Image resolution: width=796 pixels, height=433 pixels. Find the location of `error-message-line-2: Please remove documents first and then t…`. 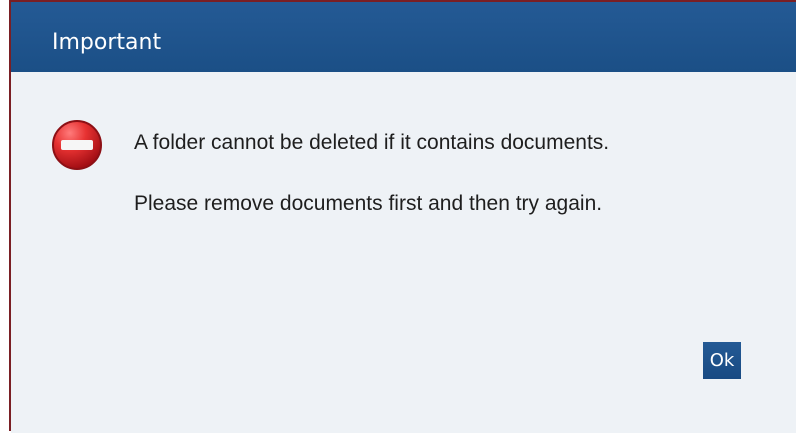

error-message-line-2: Please remove documents first and then t… is located at coordinates (368, 203).